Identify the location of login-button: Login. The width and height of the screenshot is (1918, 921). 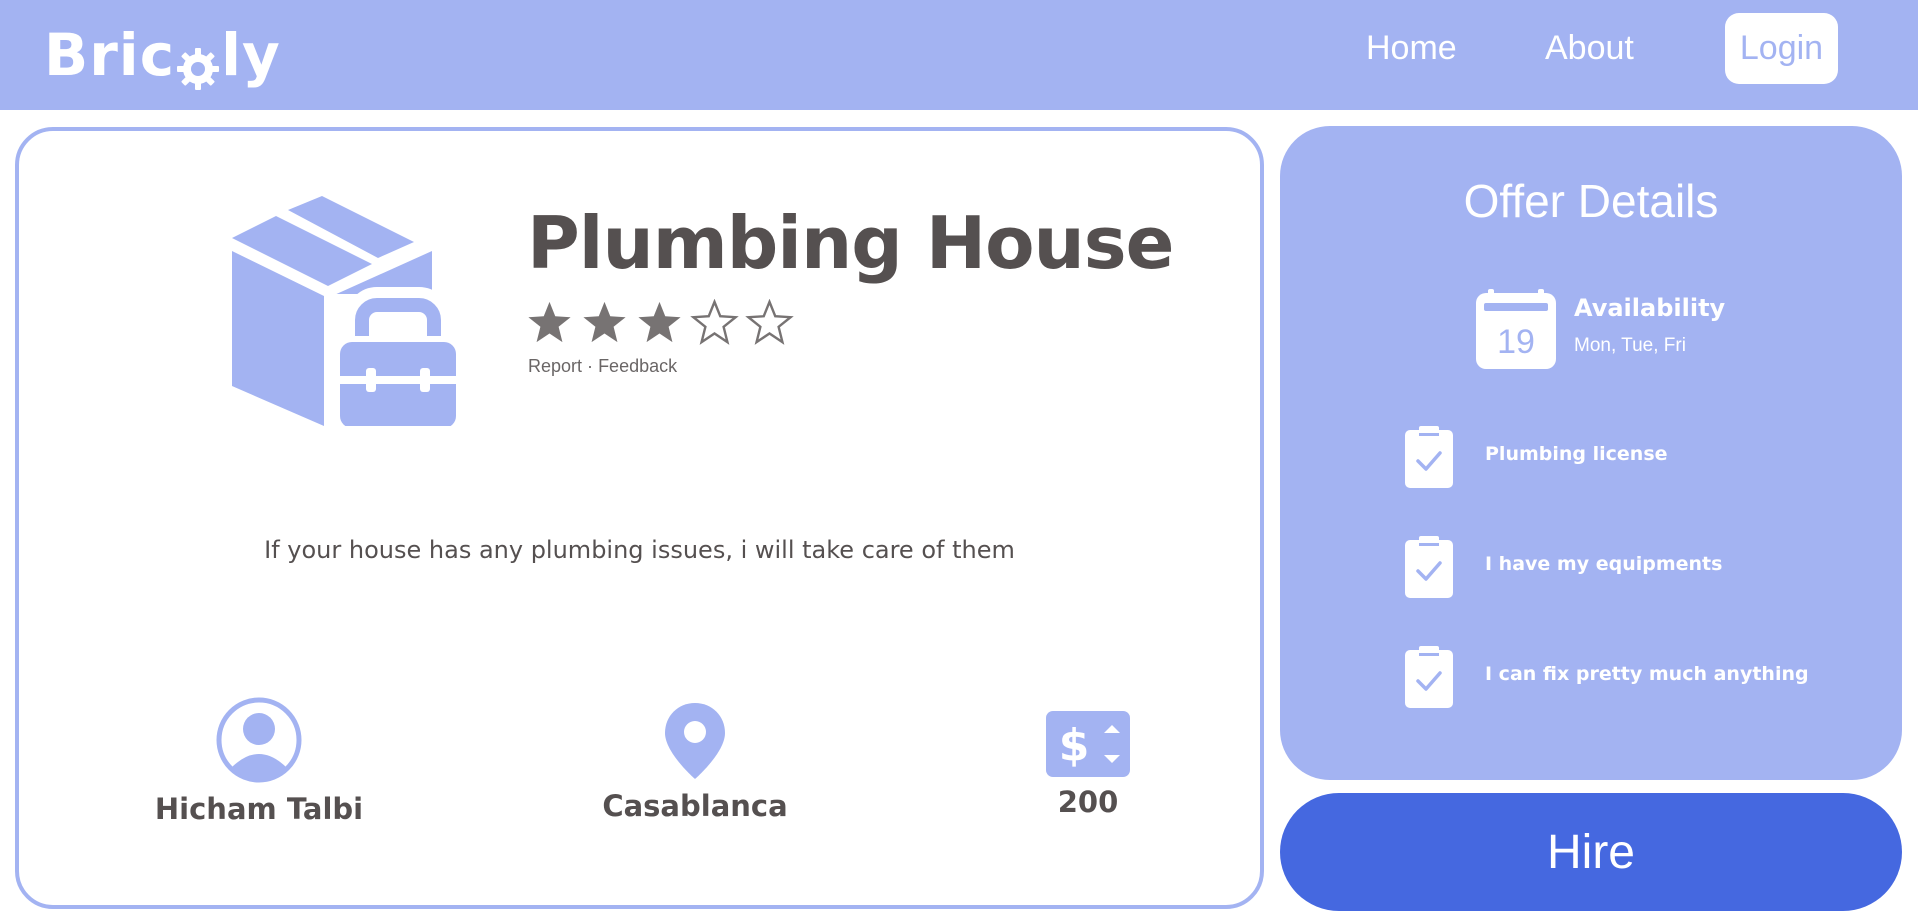
(1781, 48).